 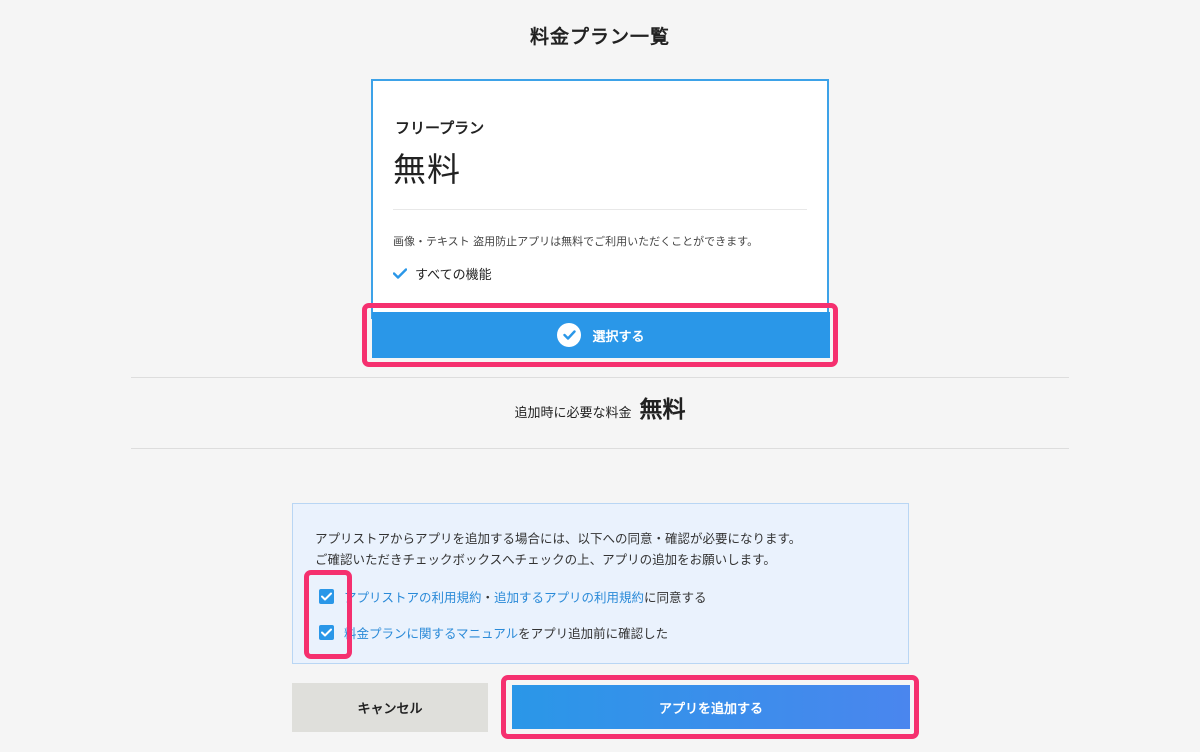 What do you see at coordinates (711, 707) in the screenshot?
I see `add-app-button: アプリを追加する` at bounding box center [711, 707].